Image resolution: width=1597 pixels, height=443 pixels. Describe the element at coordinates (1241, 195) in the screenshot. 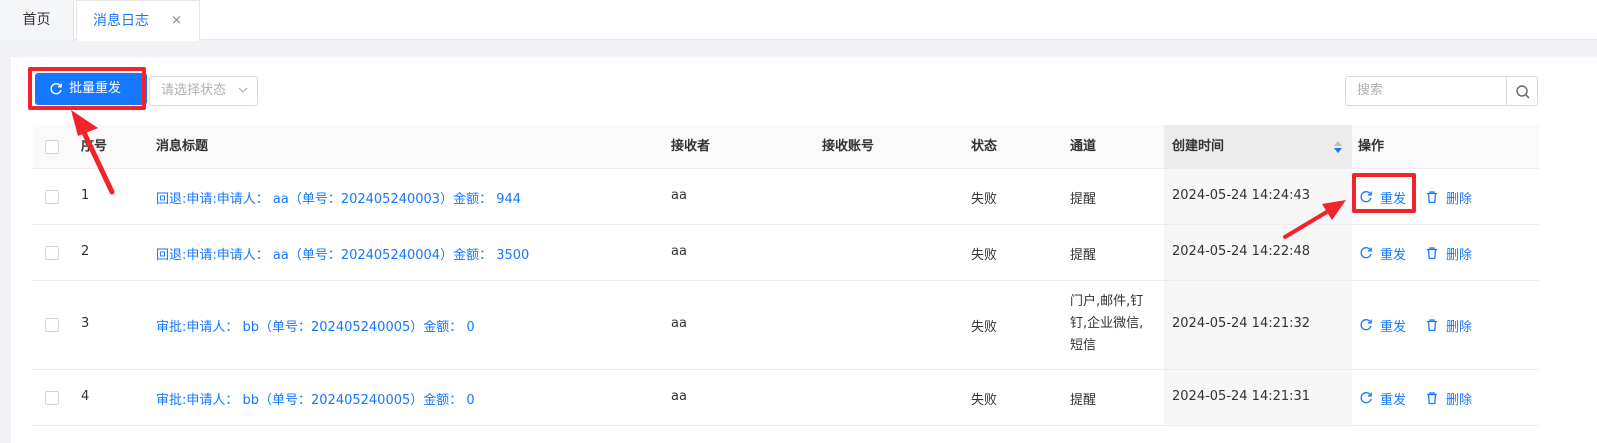

I see `cell-created: 2024-05-24 14:24:43` at that location.